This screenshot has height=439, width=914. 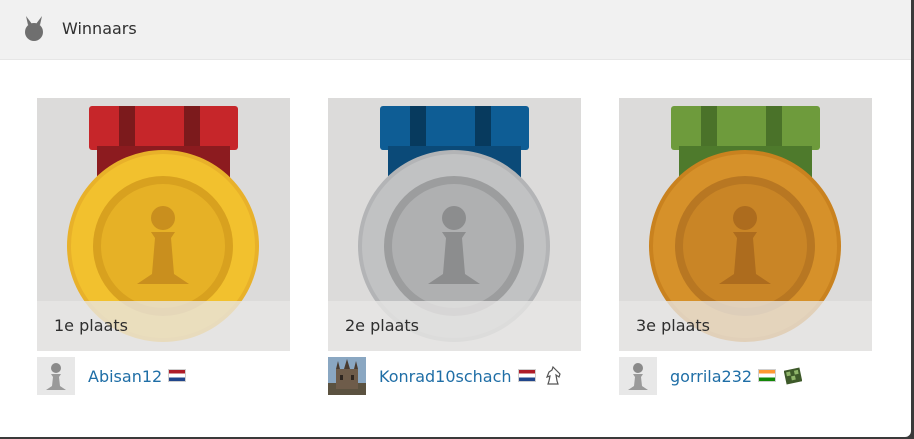 I want to click on medal-icon, so click(x=34, y=28).